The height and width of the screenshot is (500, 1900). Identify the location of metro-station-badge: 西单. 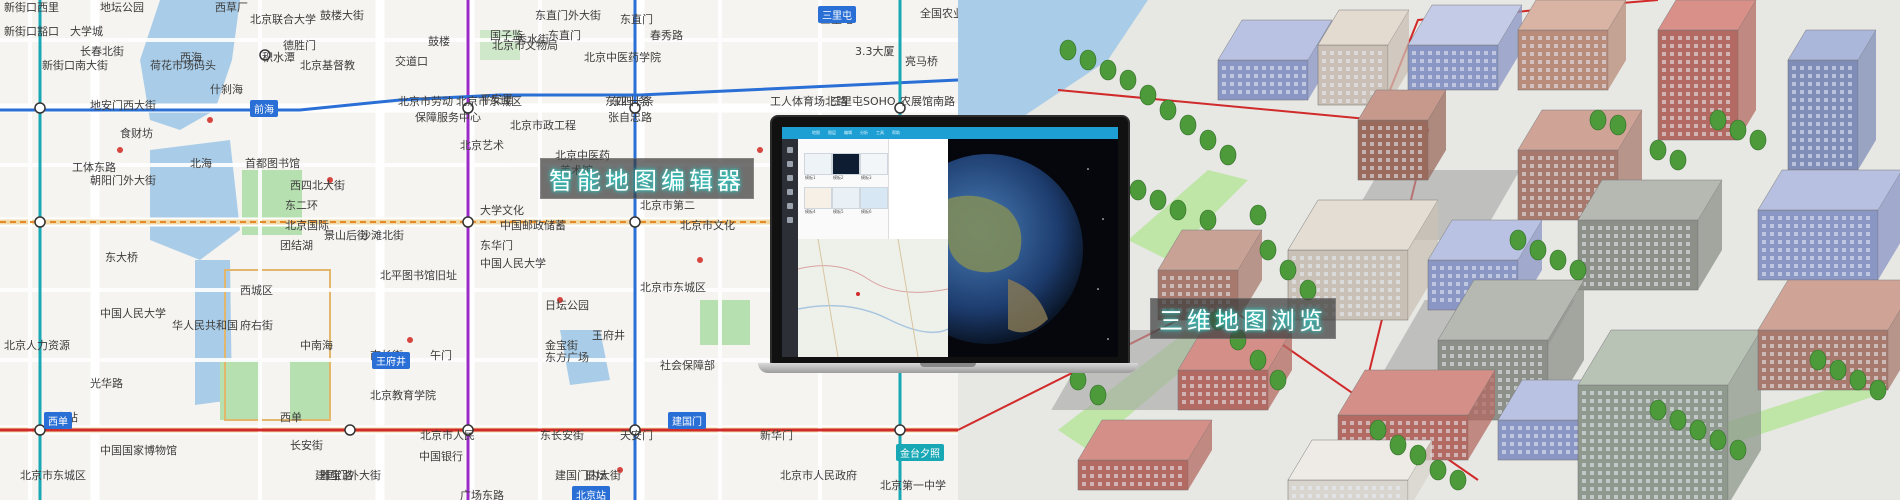
(58, 420).